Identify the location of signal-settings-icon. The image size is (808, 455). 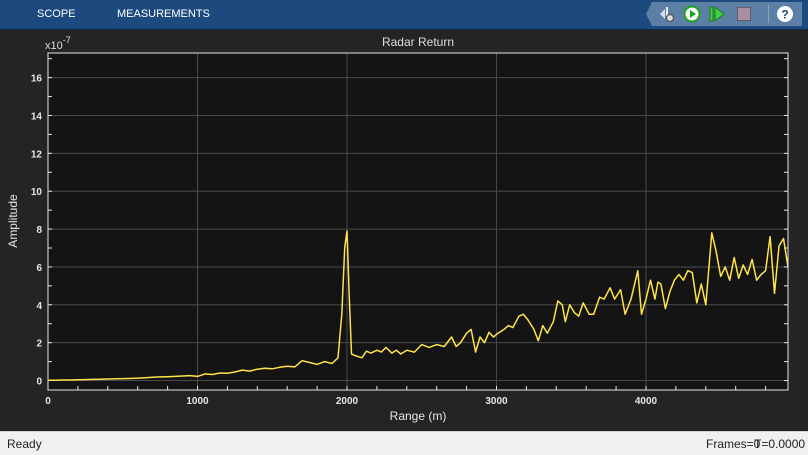
(667, 14).